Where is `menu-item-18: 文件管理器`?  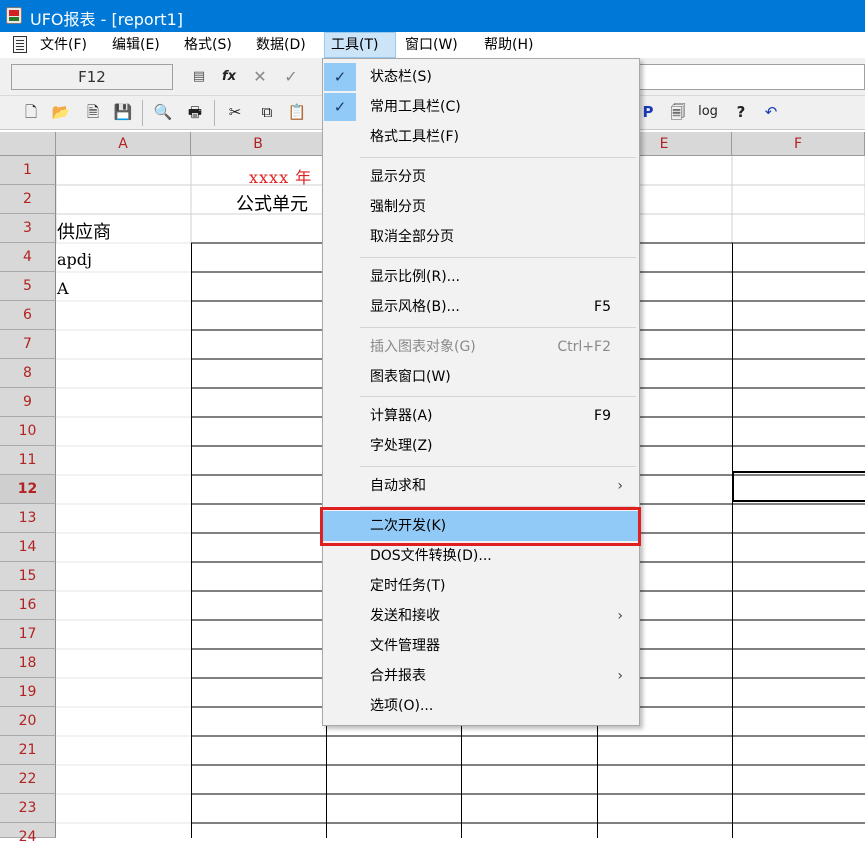 menu-item-18: 文件管理器 is located at coordinates (481, 646).